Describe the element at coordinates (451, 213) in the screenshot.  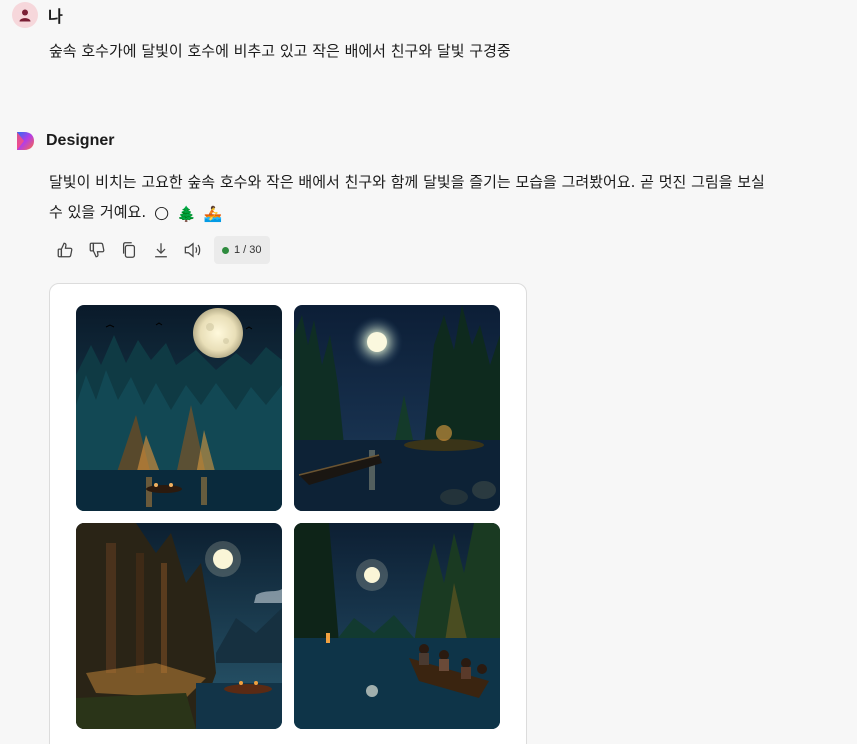
I see `assistant-text-line-2: 수 있을 거예요. 🌕 🌲 🚣` at that location.